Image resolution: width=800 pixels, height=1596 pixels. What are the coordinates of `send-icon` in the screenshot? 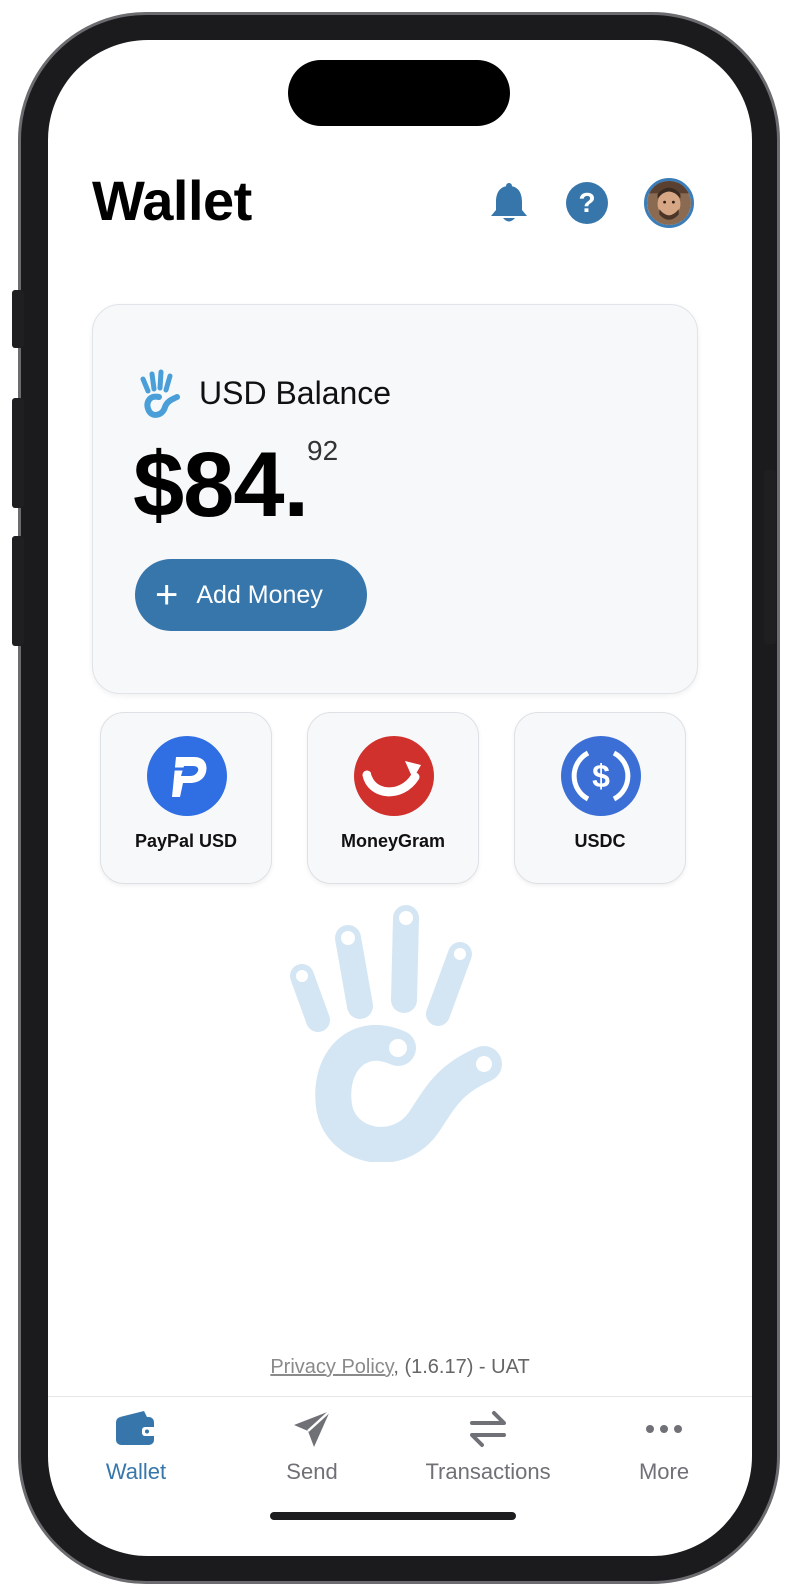 It's located at (312, 1428).